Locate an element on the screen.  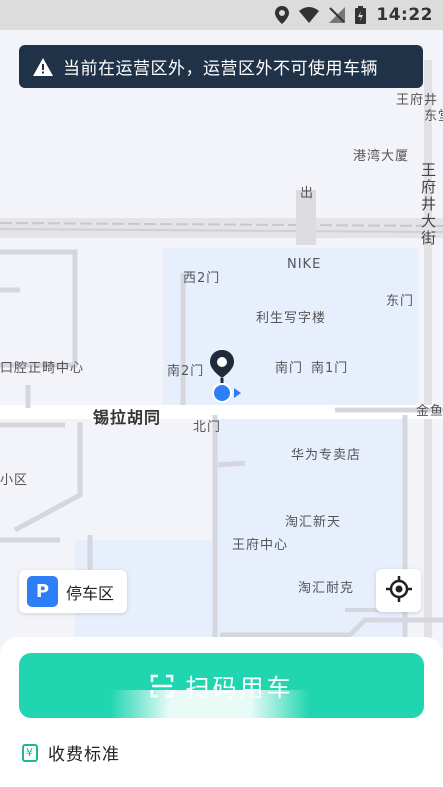
locate-button is located at coordinates (398, 590).